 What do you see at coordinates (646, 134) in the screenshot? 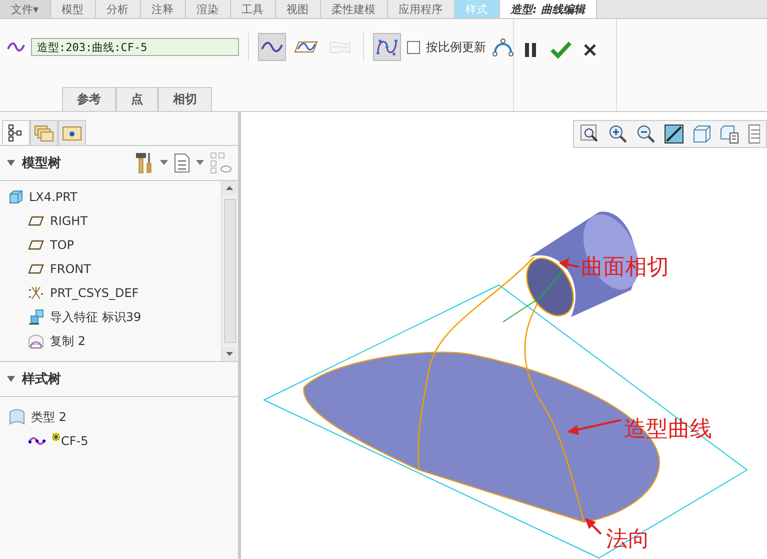
I see `zoom-out-icon` at bounding box center [646, 134].